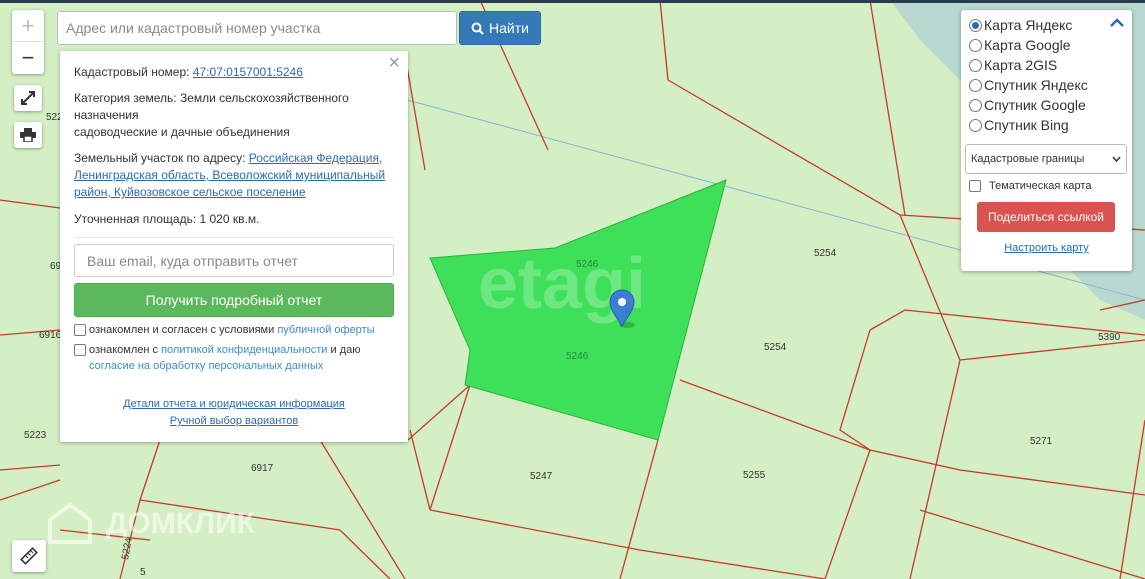  Describe the element at coordinates (181, 523) in the screenshot. I see `svg-text: ДОМКЛИК` at that location.